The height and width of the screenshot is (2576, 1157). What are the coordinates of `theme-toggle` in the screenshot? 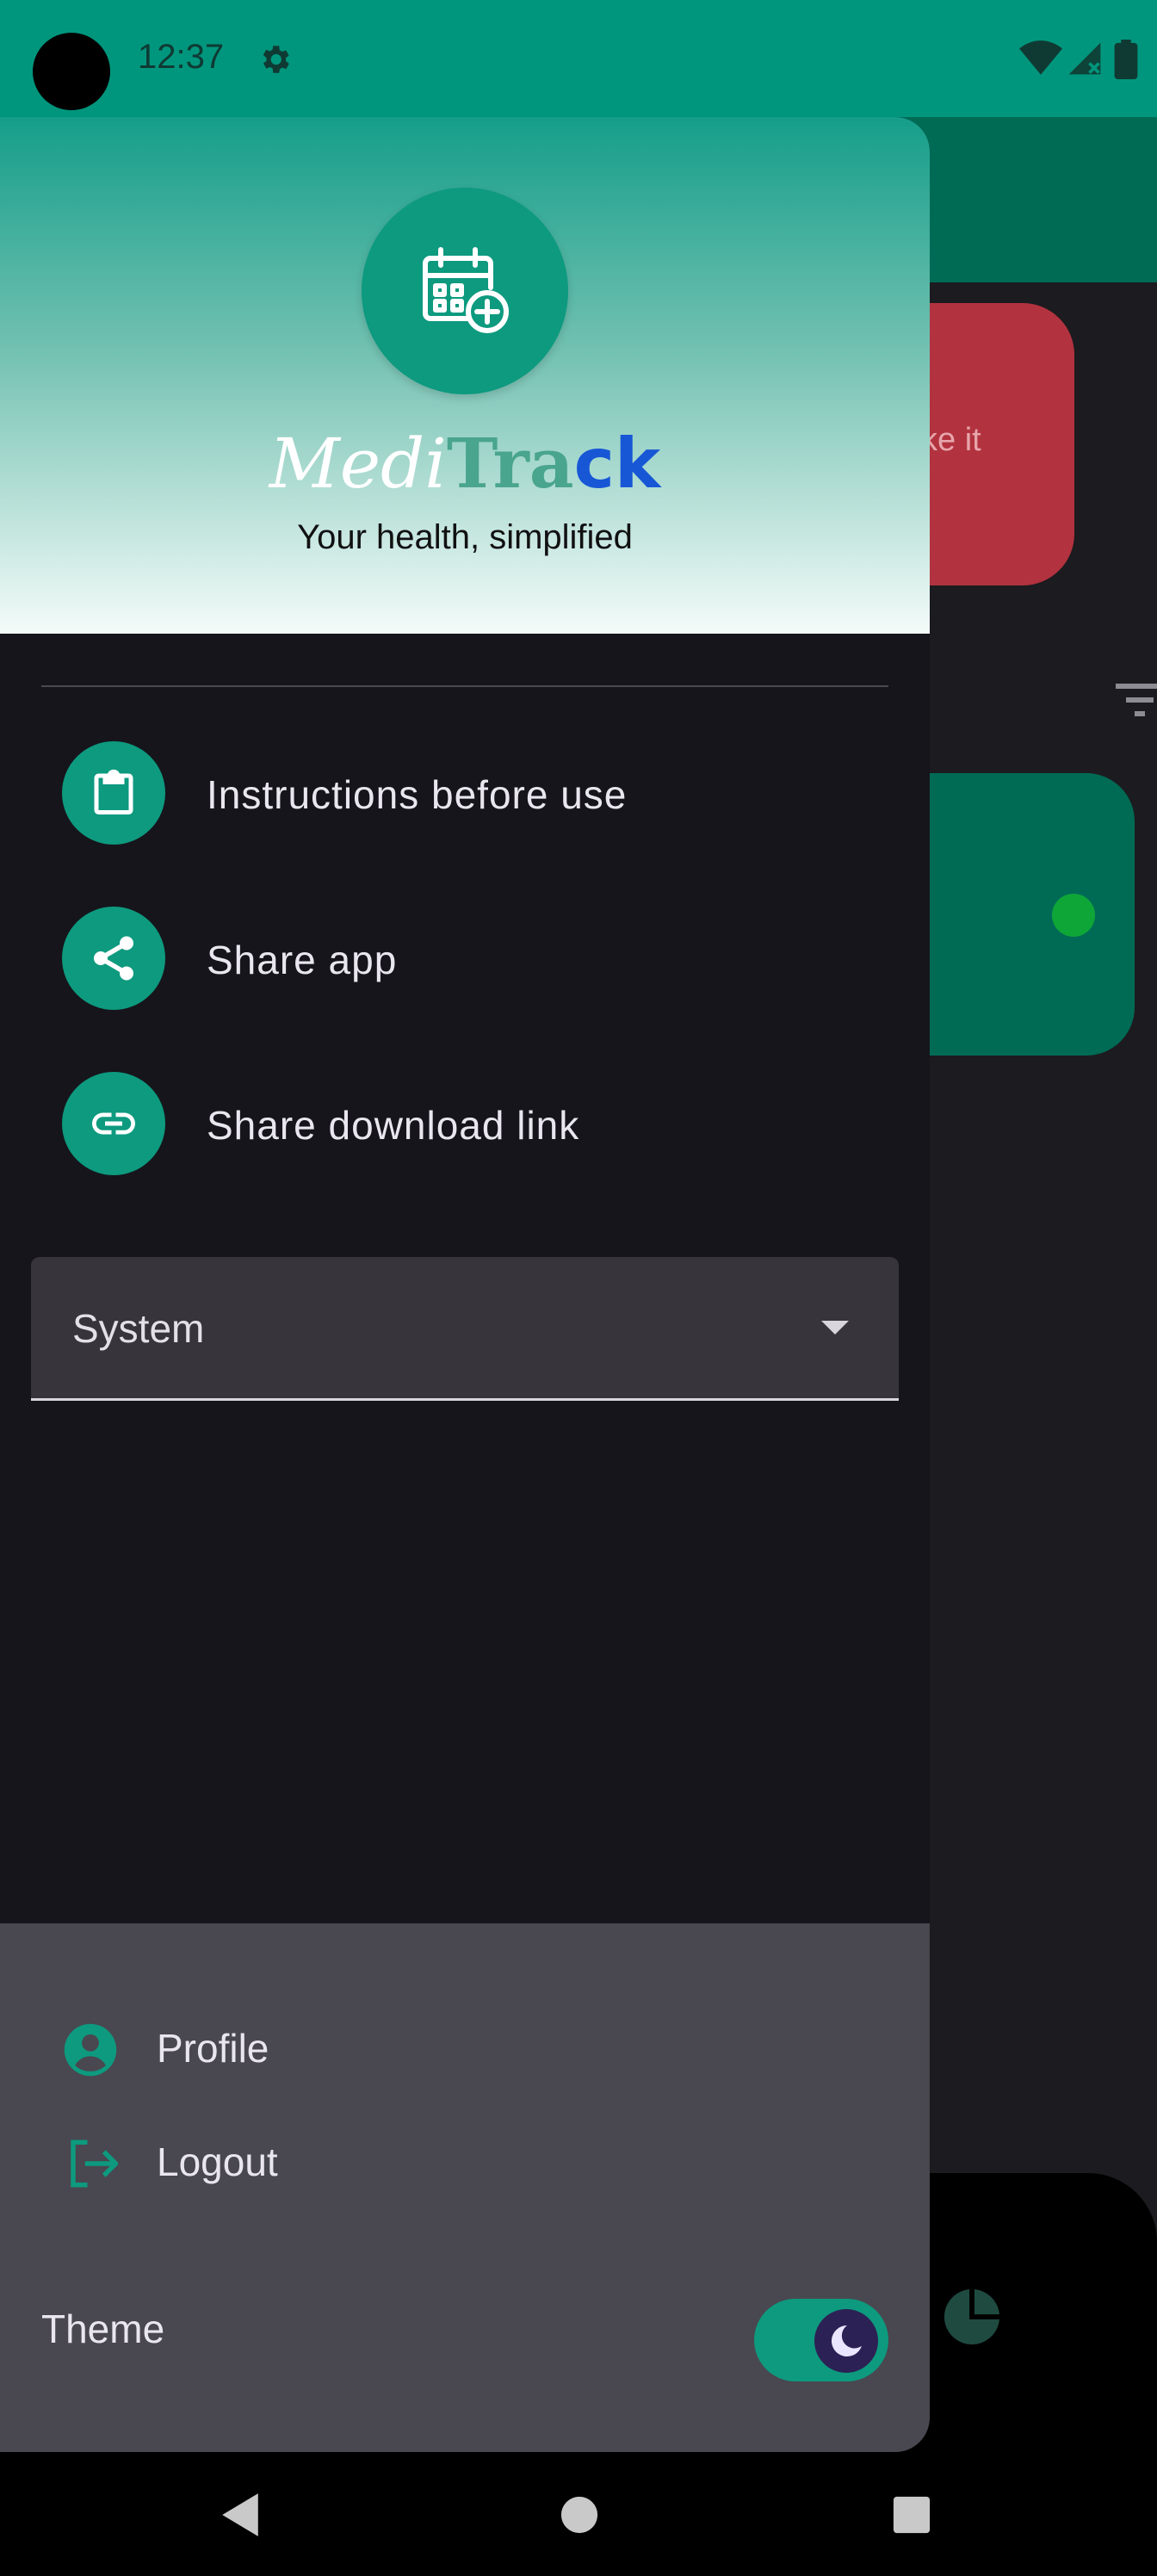 It's located at (821, 2340).